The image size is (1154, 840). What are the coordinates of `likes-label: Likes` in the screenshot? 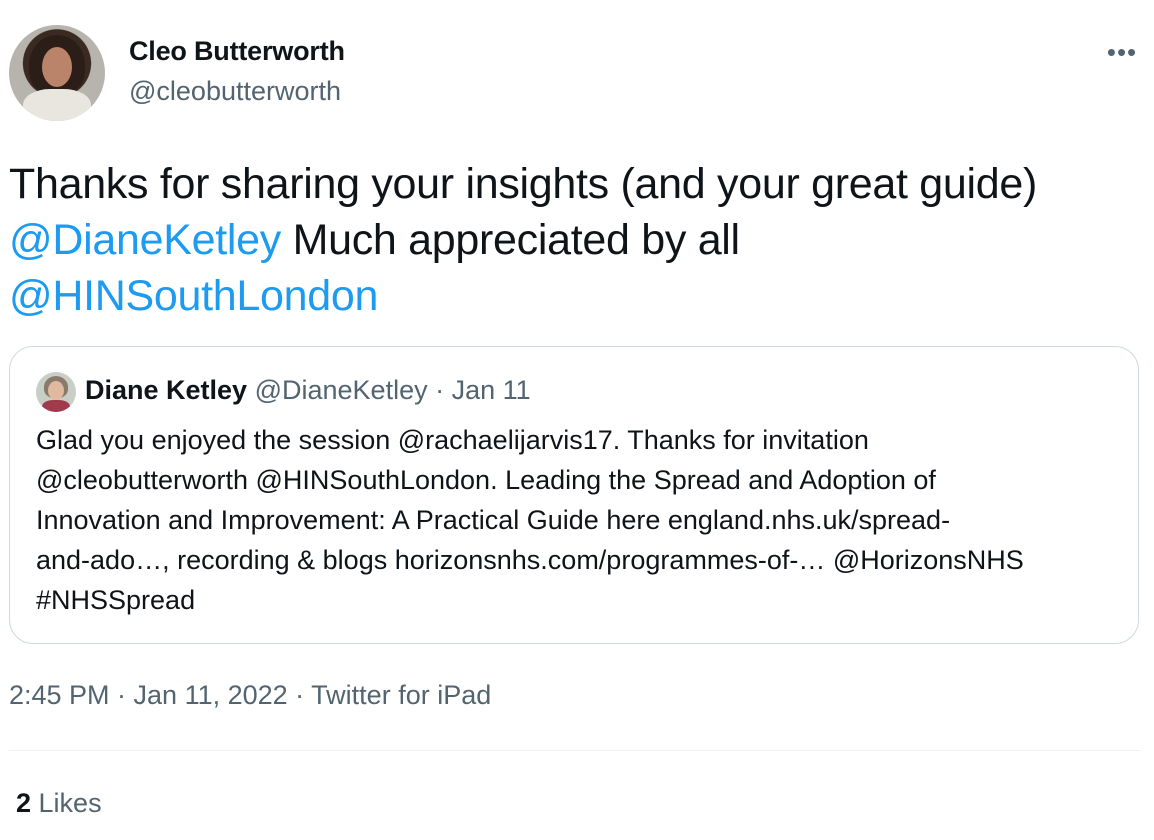 It's located at (66, 803).